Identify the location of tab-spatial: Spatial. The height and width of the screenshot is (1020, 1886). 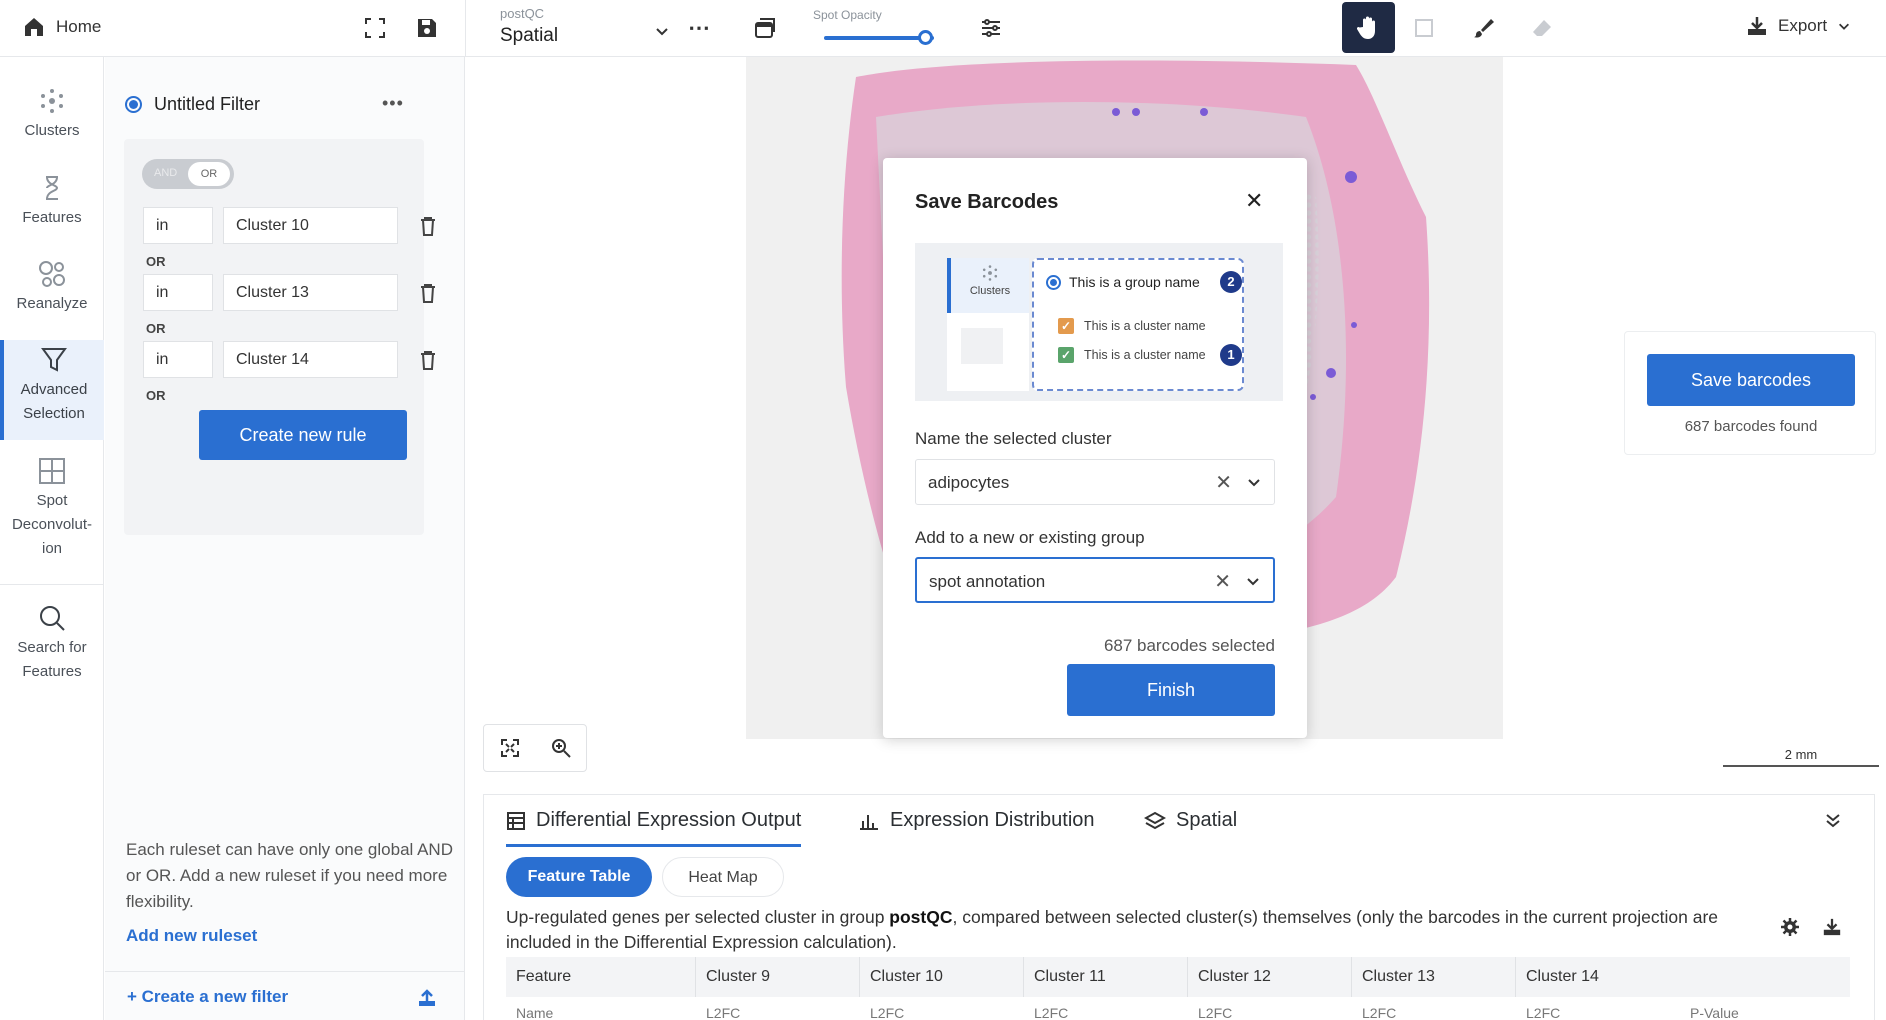
(1190, 820).